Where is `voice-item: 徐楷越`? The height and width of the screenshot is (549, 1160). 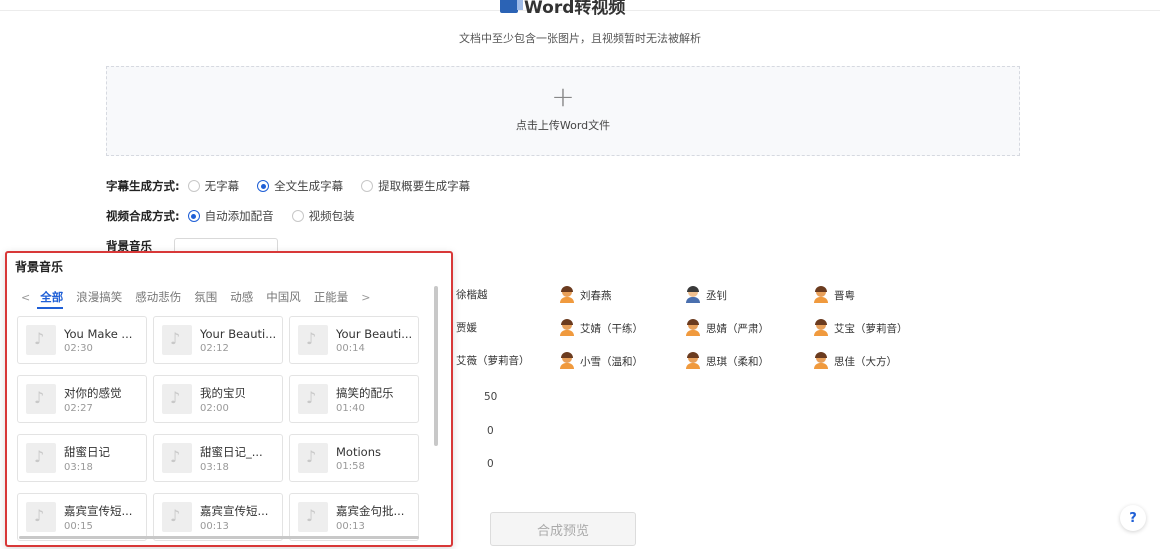
voice-item: 徐楷越 is located at coordinates (472, 294).